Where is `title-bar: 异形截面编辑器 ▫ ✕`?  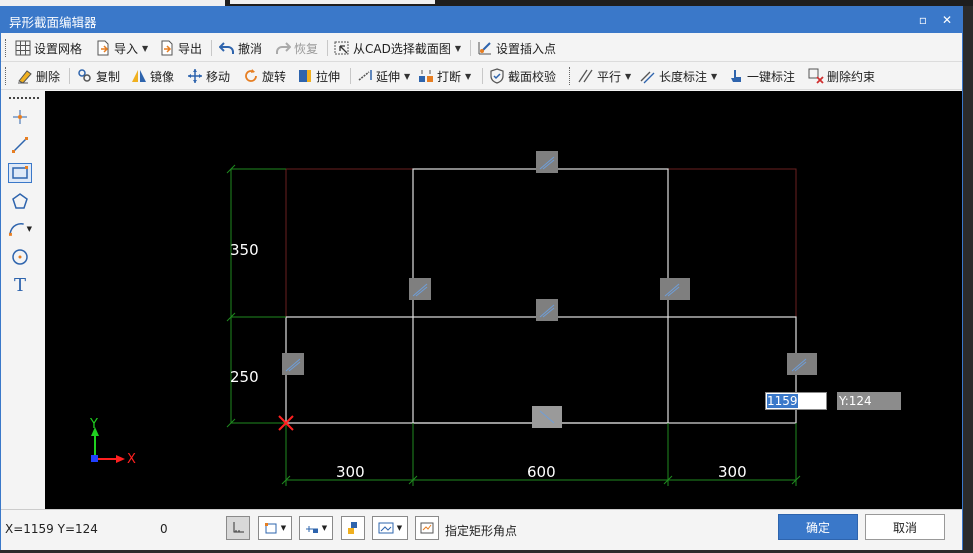
title-bar: 异形截面编辑器 ▫ ✕ is located at coordinates (481, 20).